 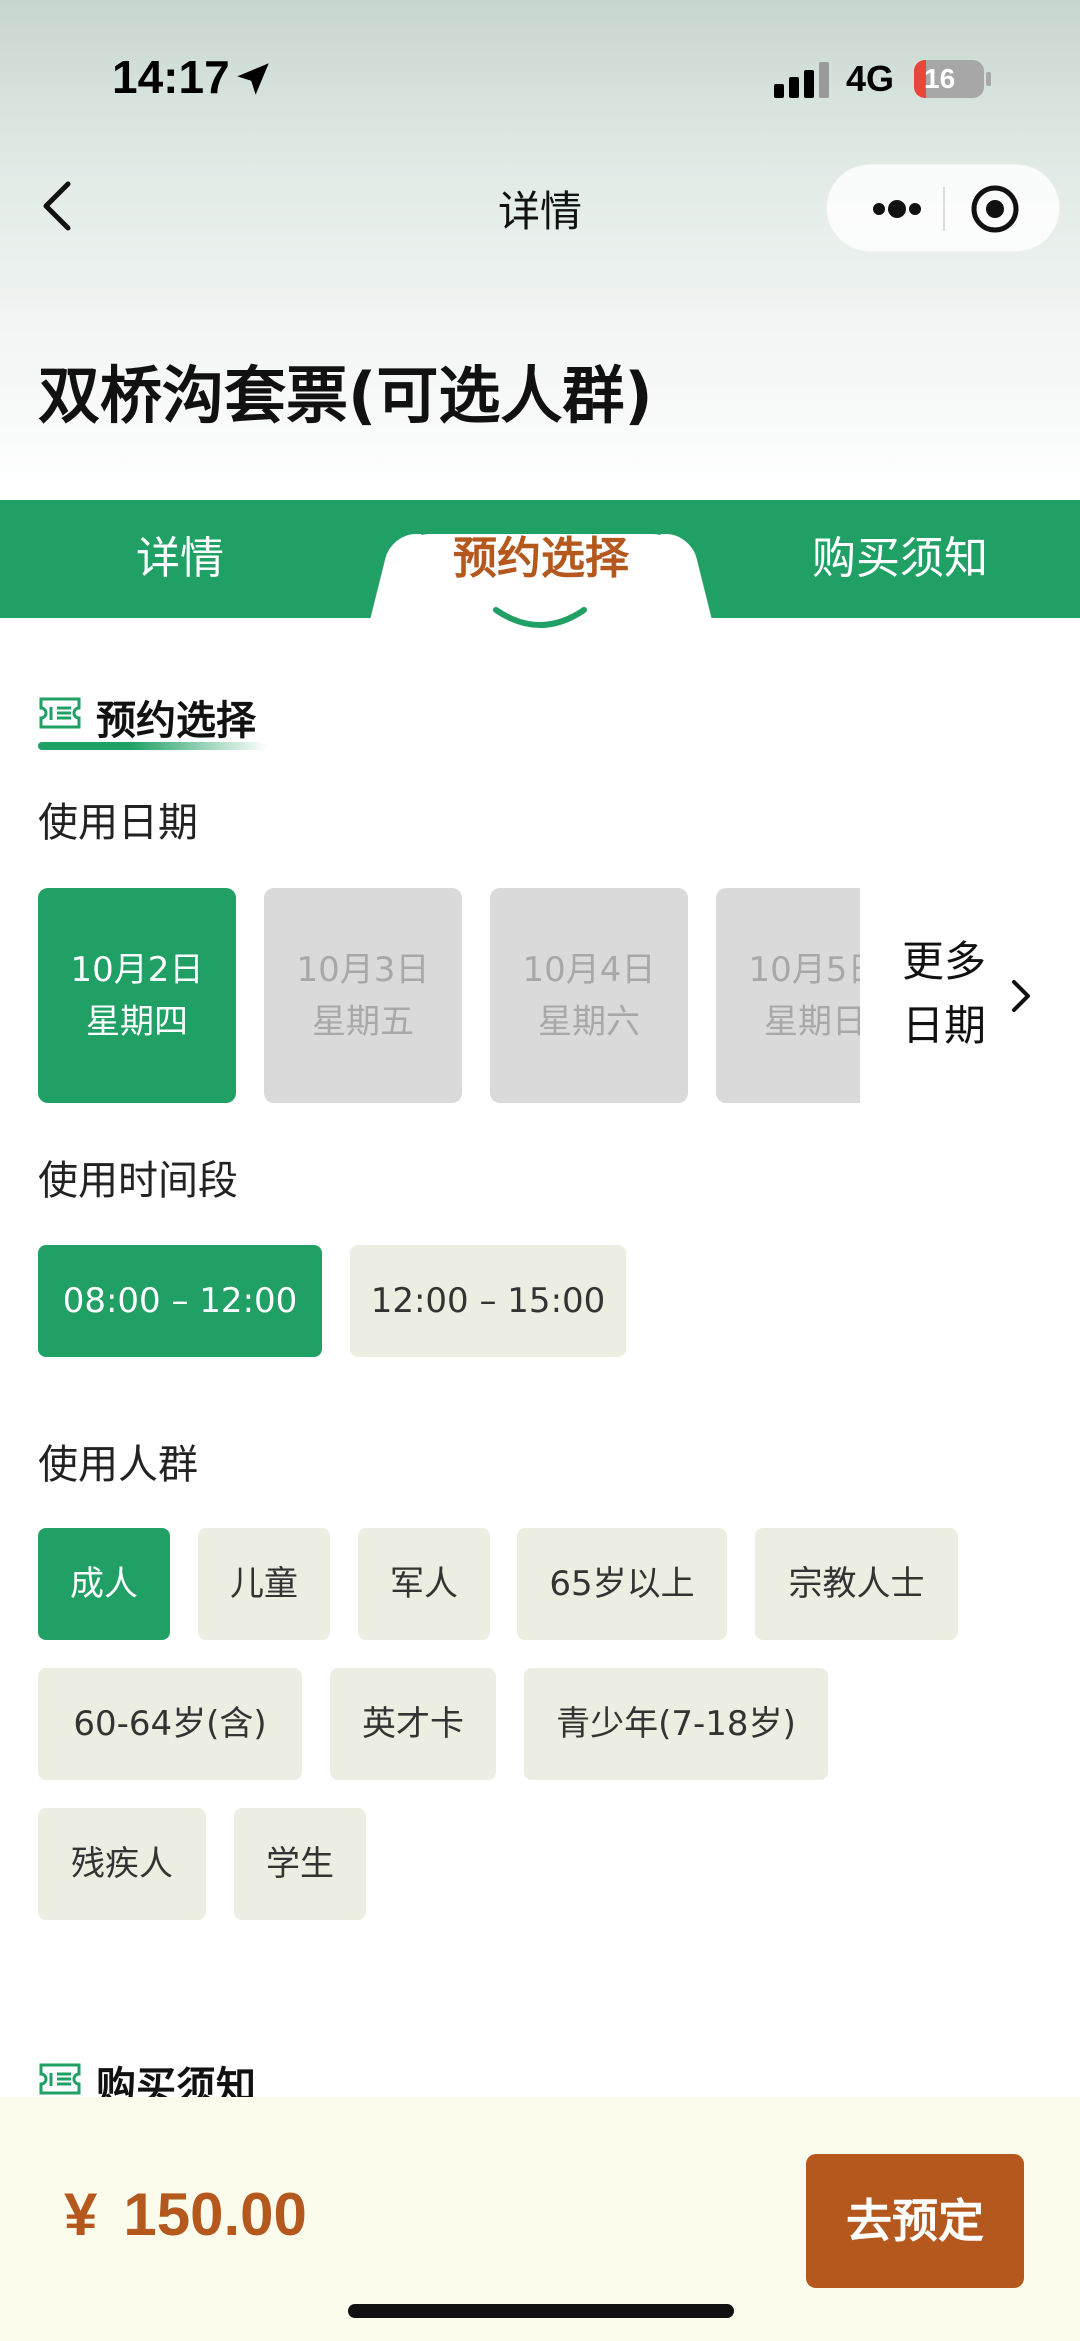 I want to click on date-card-weekday: 星期日, so click(x=812, y=1021).